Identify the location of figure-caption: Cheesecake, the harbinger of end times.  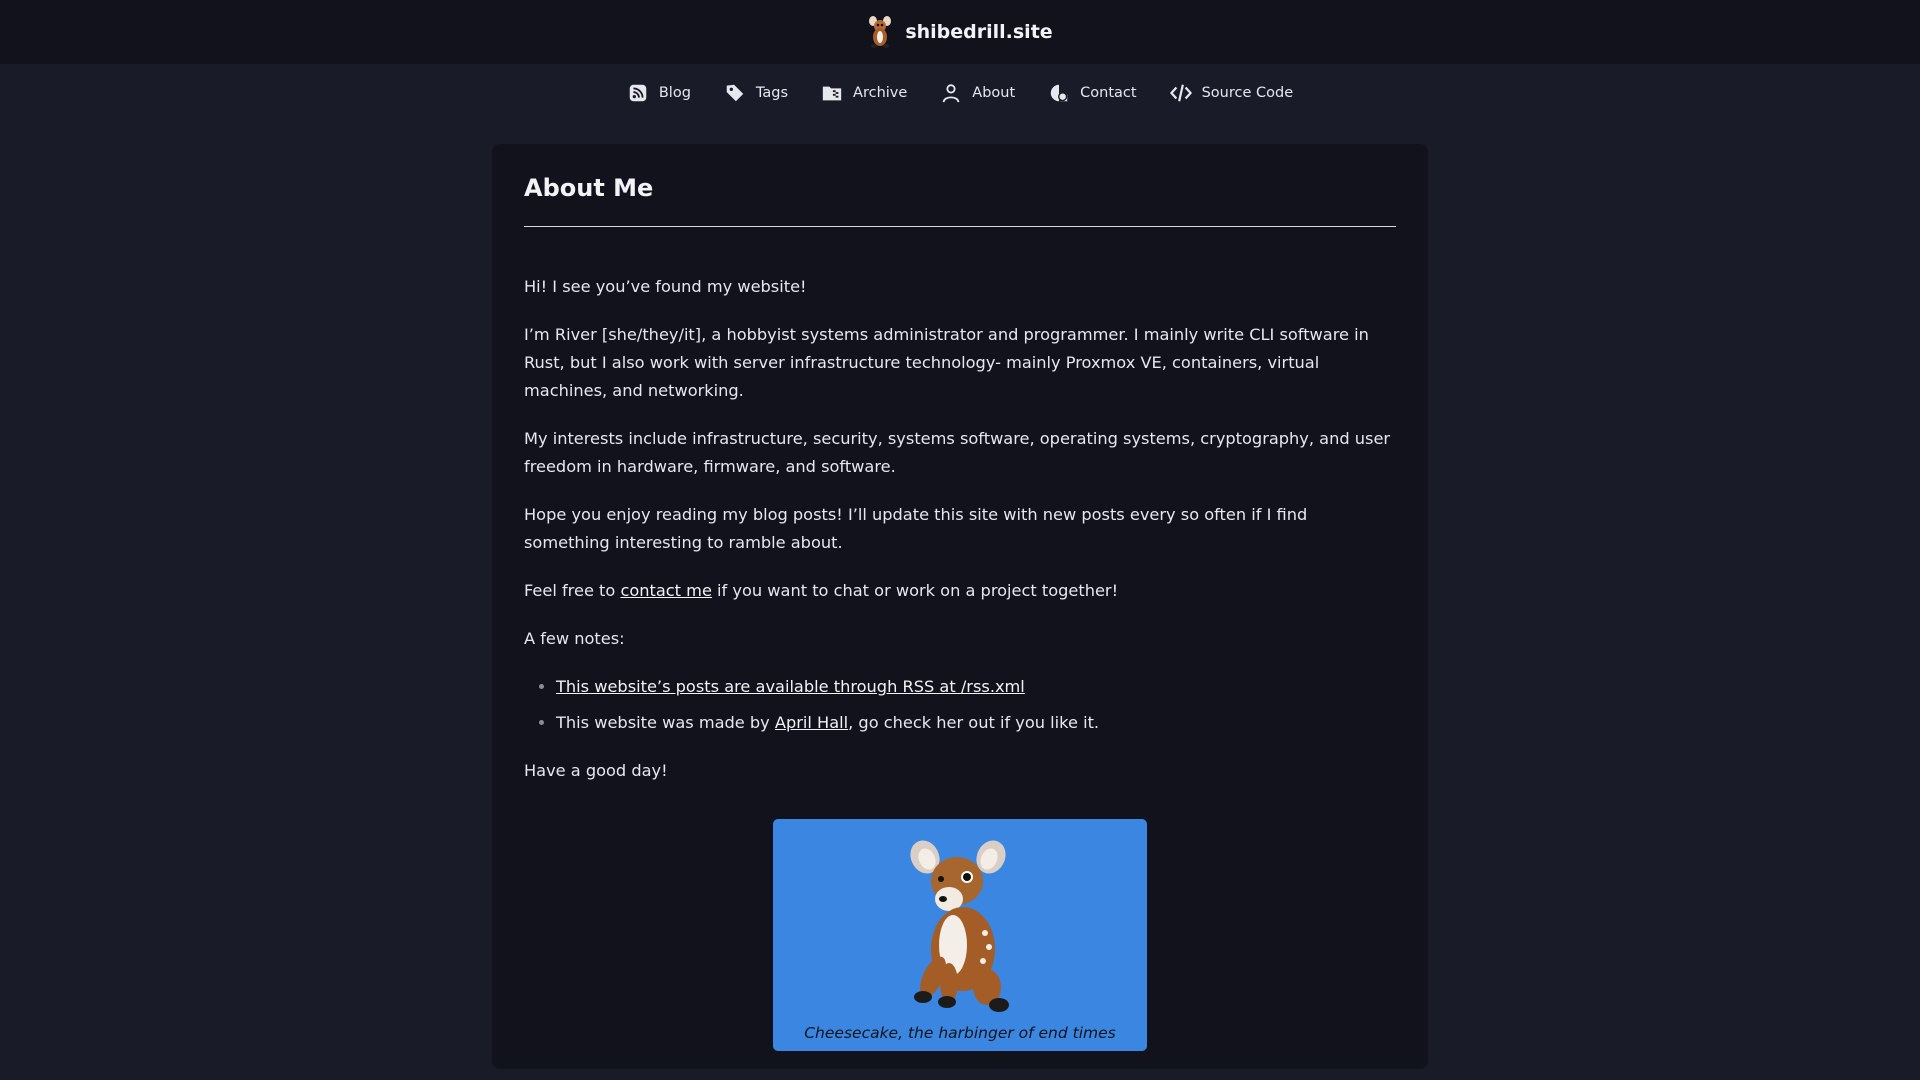
(960, 1033).